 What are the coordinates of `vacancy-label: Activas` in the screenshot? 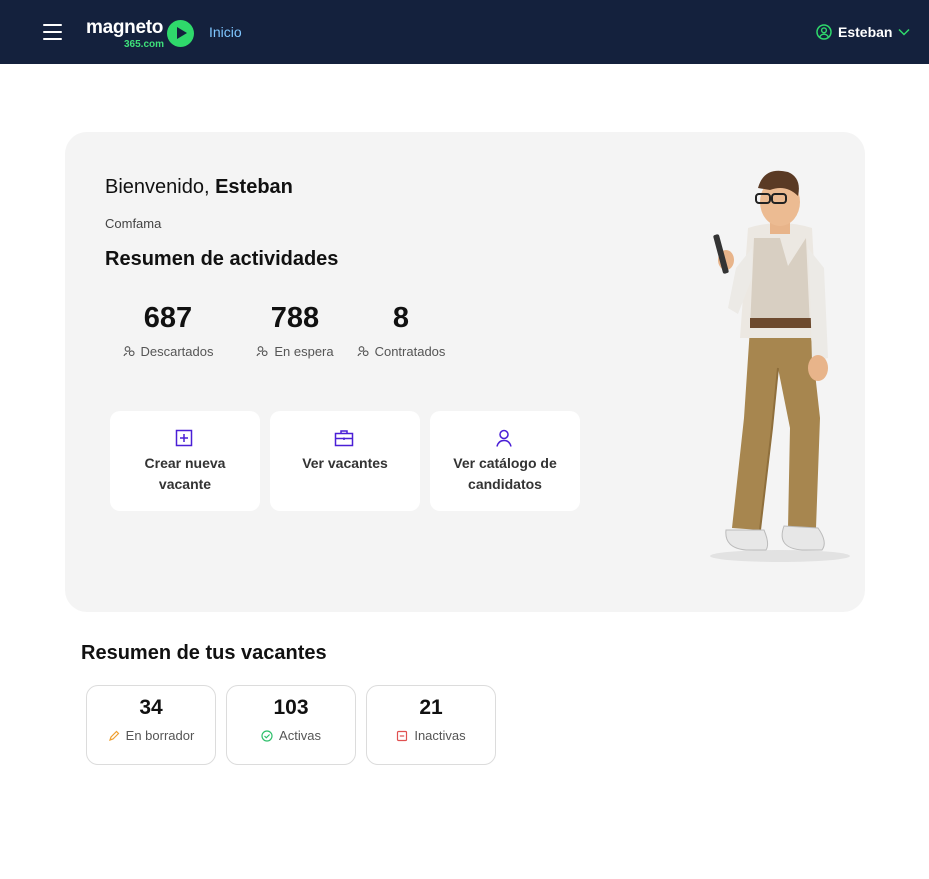 It's located at (300, 735).